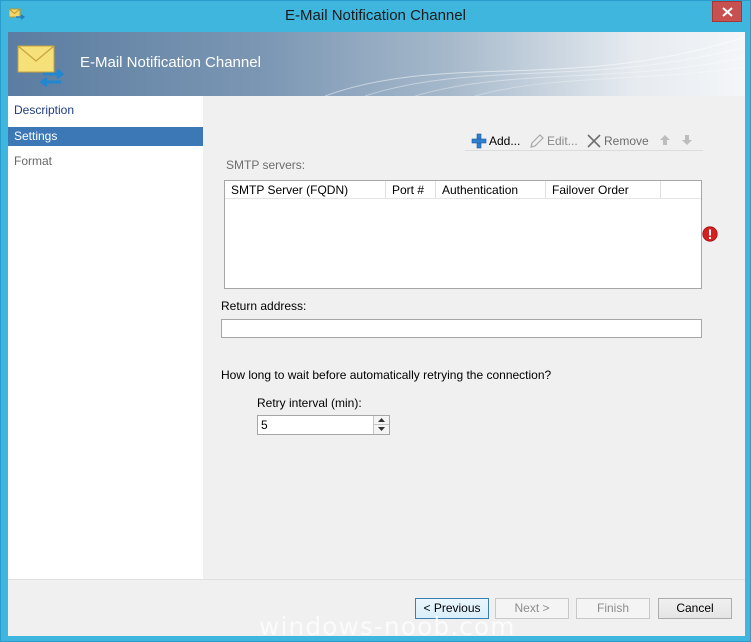  I want to click on close-button, so click(727, 11).